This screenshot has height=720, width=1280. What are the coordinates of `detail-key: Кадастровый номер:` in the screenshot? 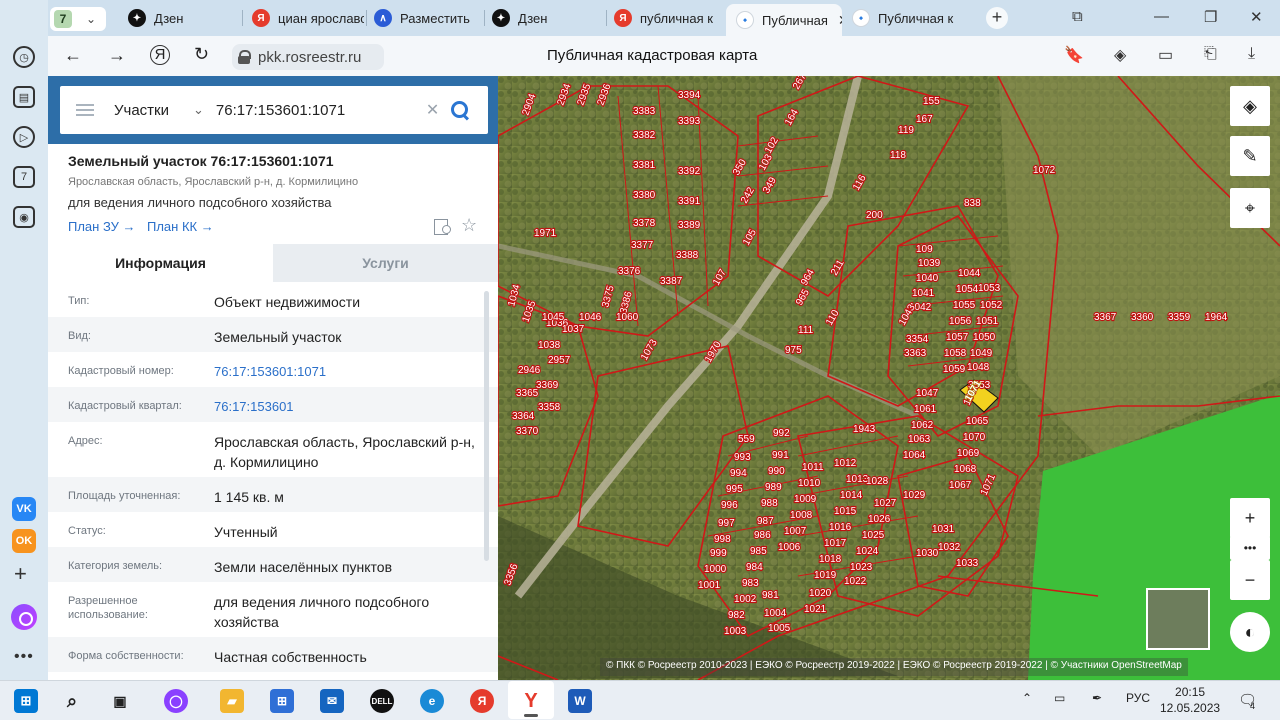 It's located at (121, 371).